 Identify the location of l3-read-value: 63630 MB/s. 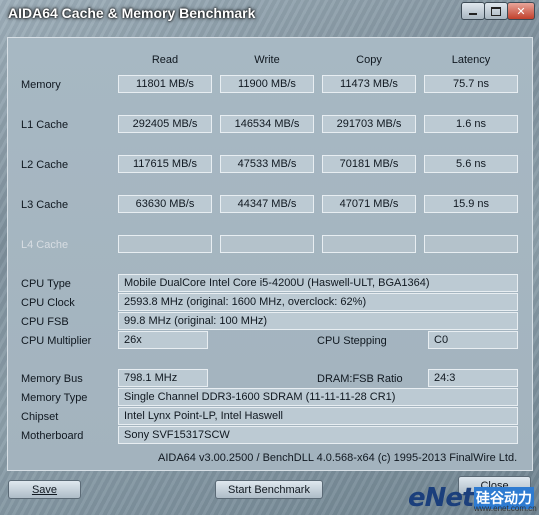
(165, 204).